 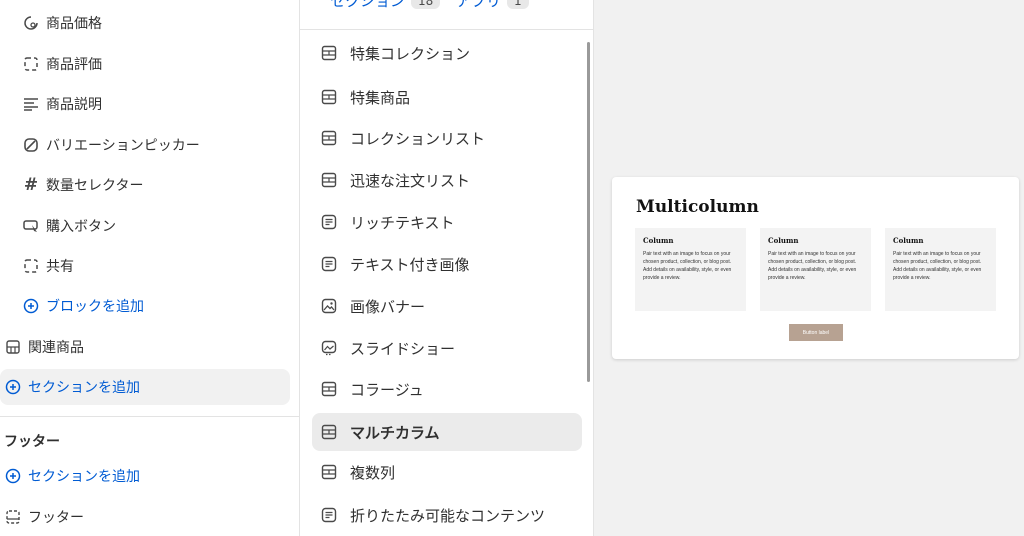 What do you see at coordinates (816, 332) in the screenshot?
I see `preview-button: Button label` at bounding box center [816, 332].